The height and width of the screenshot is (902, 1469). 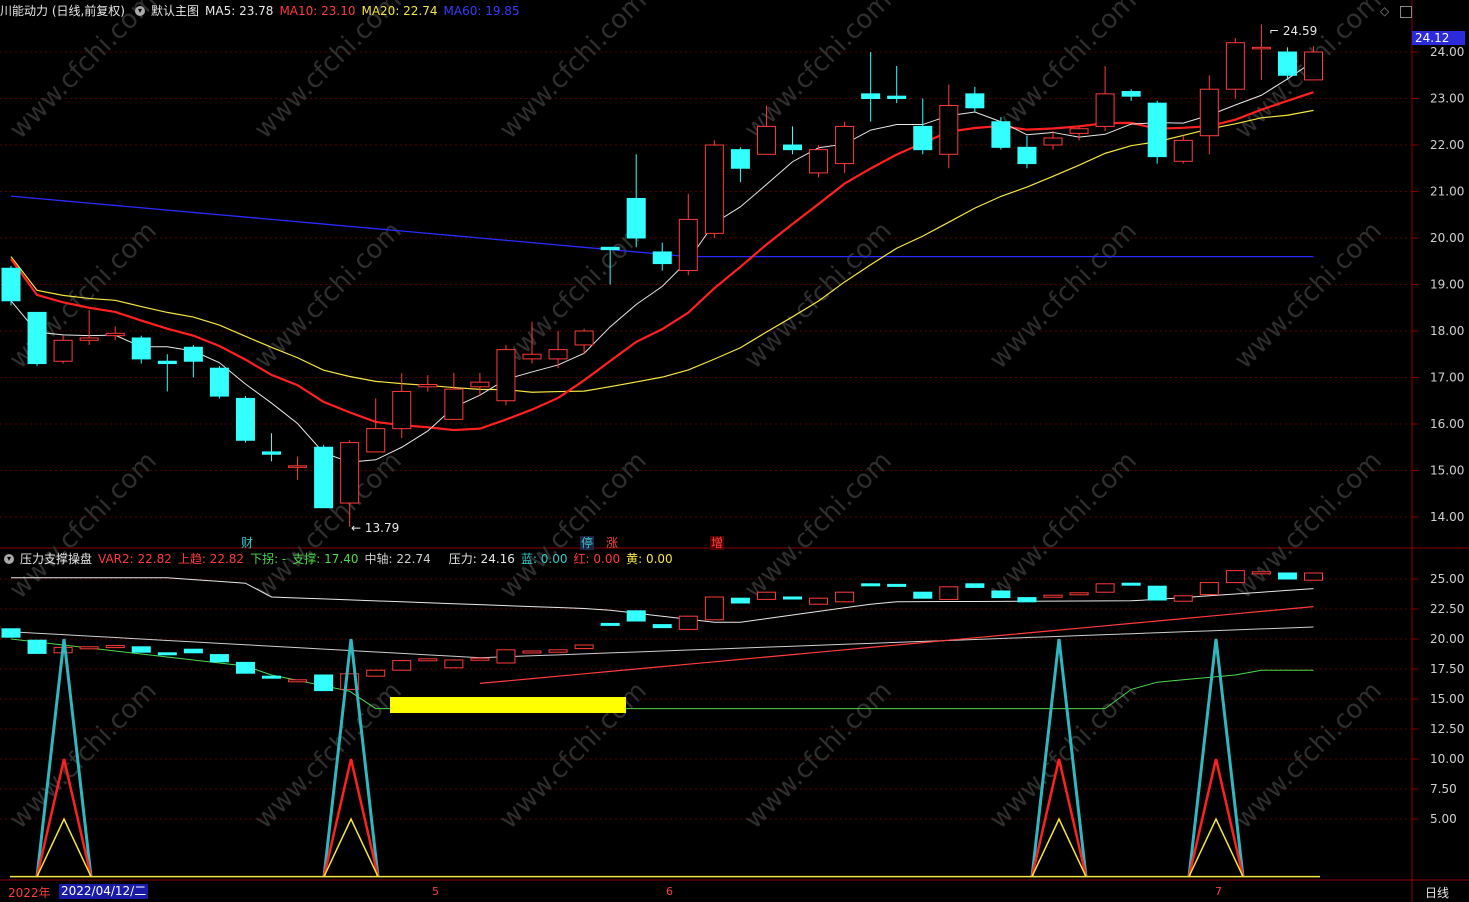 I want to click on price-tick-label: 17.00, so click(x=1447, y=378).